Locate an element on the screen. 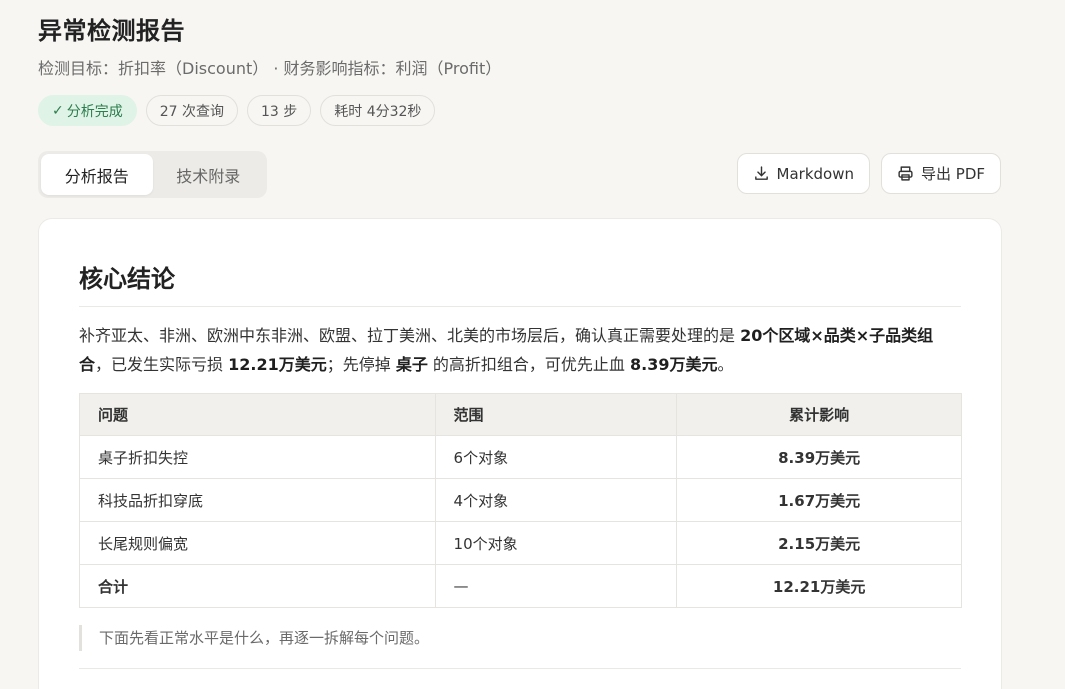  summary-highlight: 桌子 is located at coordinates (411, 364).